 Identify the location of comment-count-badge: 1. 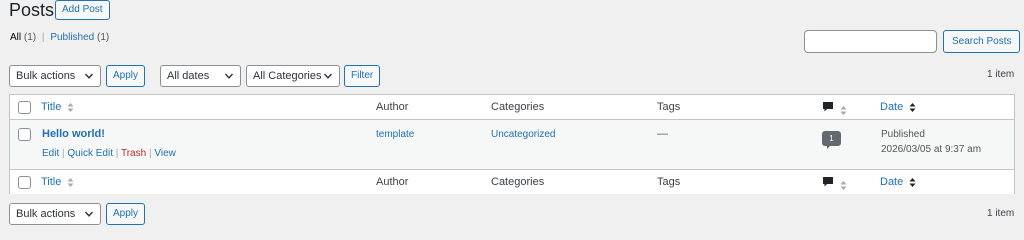
(831, 140).